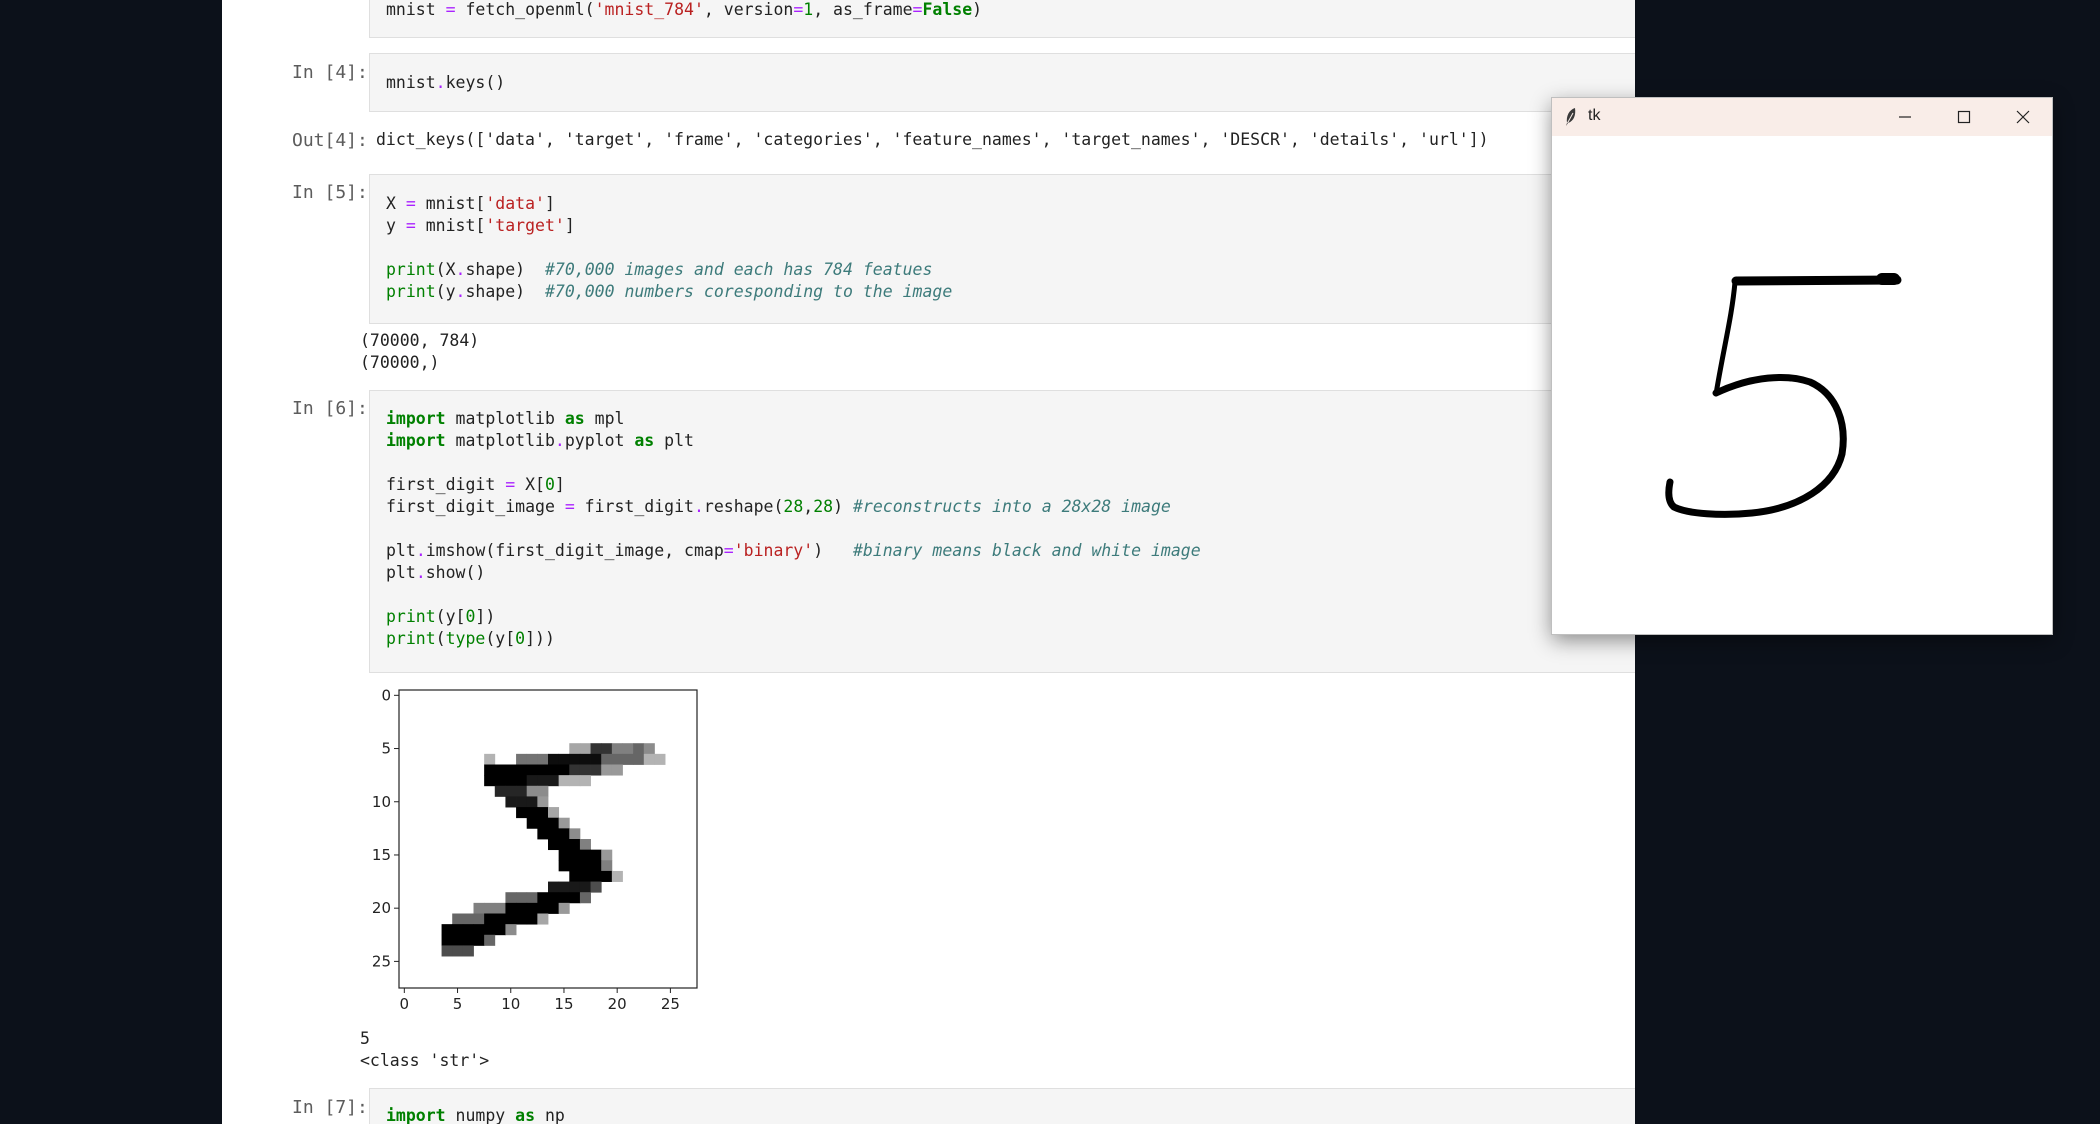  I want to click on close-button, so click(2023, 117).